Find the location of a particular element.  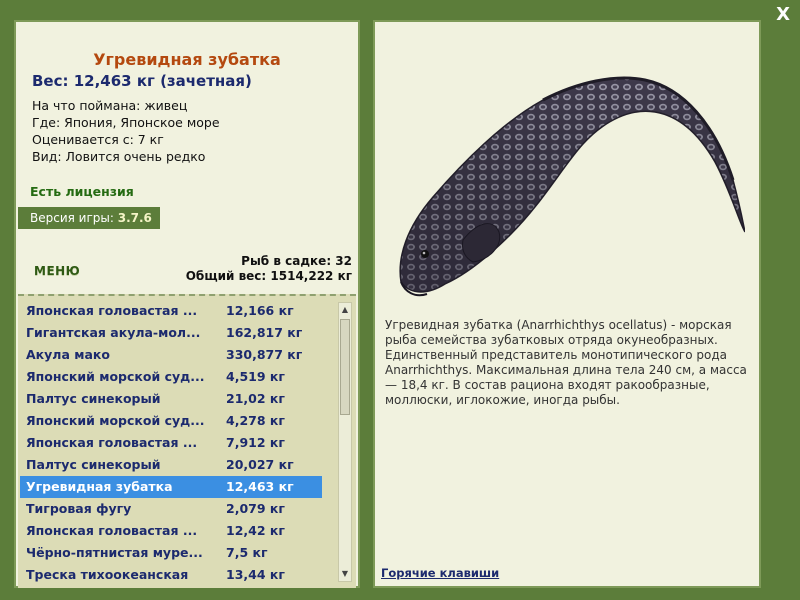

rated-from: Оценивается с: 7 кг is located at coordinates (98, 139).